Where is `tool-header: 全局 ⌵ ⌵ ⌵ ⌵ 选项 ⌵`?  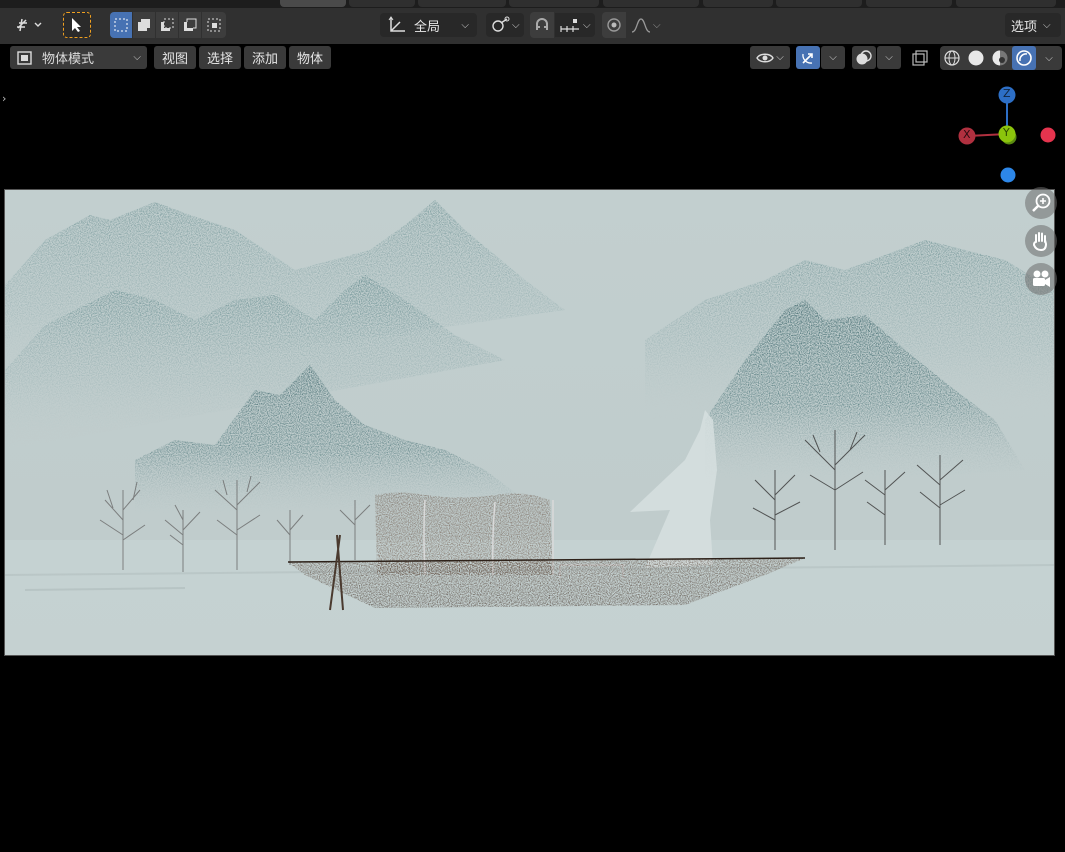 tool-header: 全局 ⌵ ⌵ ⌵ ⌵ 选项 ⌵ is located at coordinates (532, 26).